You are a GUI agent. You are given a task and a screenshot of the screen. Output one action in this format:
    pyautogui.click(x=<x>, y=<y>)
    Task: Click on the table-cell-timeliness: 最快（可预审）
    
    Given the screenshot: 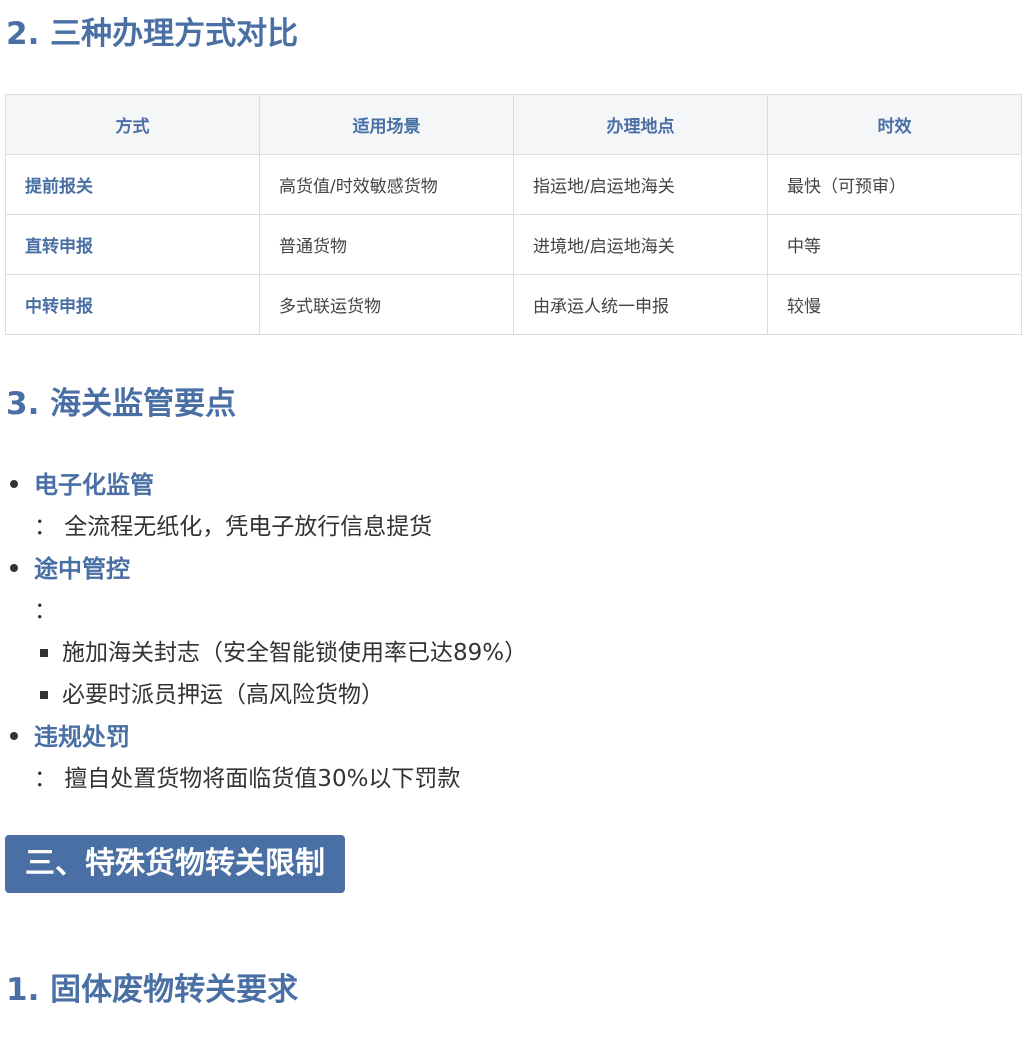 What is the action you would take?
    pyautogui.click(x=894, y=184)
    